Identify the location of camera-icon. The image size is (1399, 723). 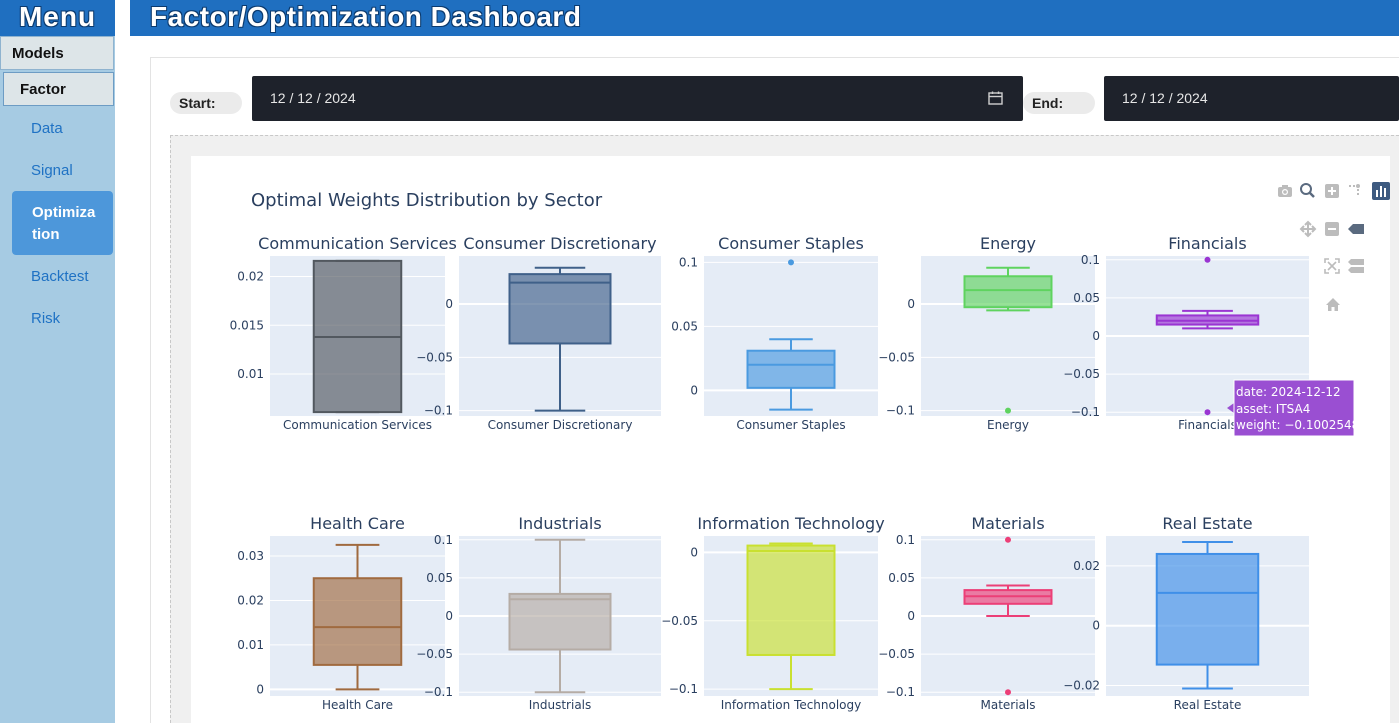
(1285, 191).